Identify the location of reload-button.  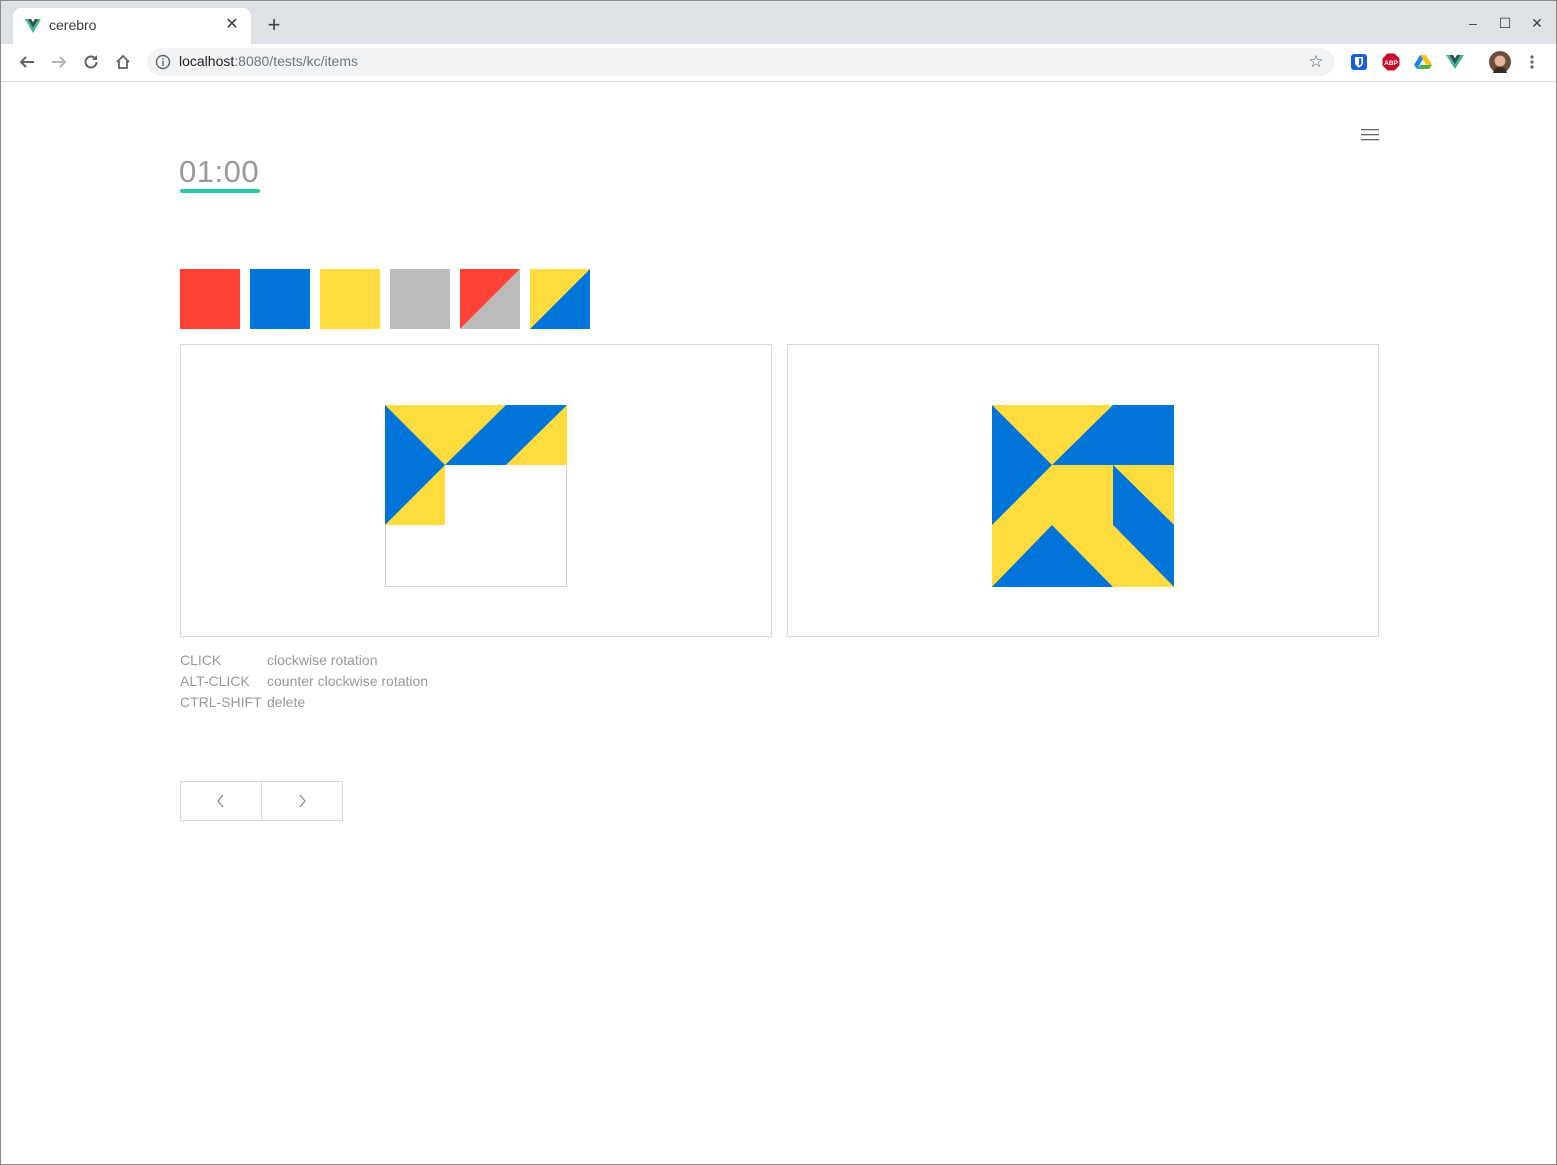
(91, 62).